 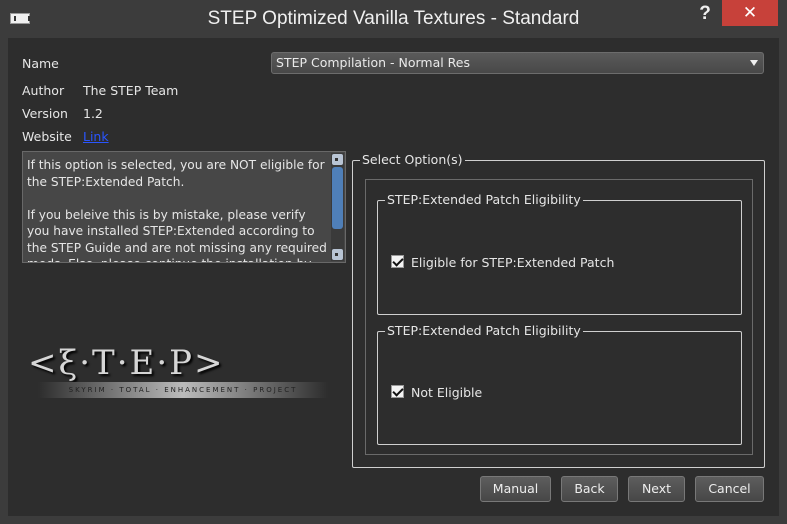 I want to click on not-eligible-checkbox, so click(x=397, y=391).